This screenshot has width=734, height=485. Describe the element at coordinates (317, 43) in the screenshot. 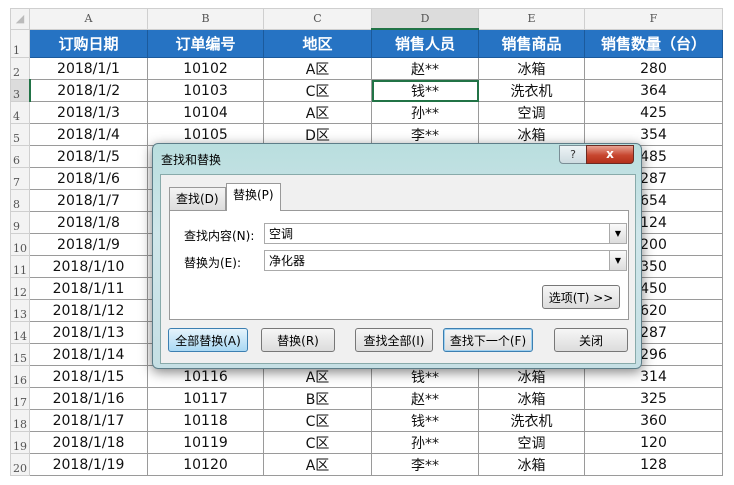

I see `header-cell: 地区` at that location.